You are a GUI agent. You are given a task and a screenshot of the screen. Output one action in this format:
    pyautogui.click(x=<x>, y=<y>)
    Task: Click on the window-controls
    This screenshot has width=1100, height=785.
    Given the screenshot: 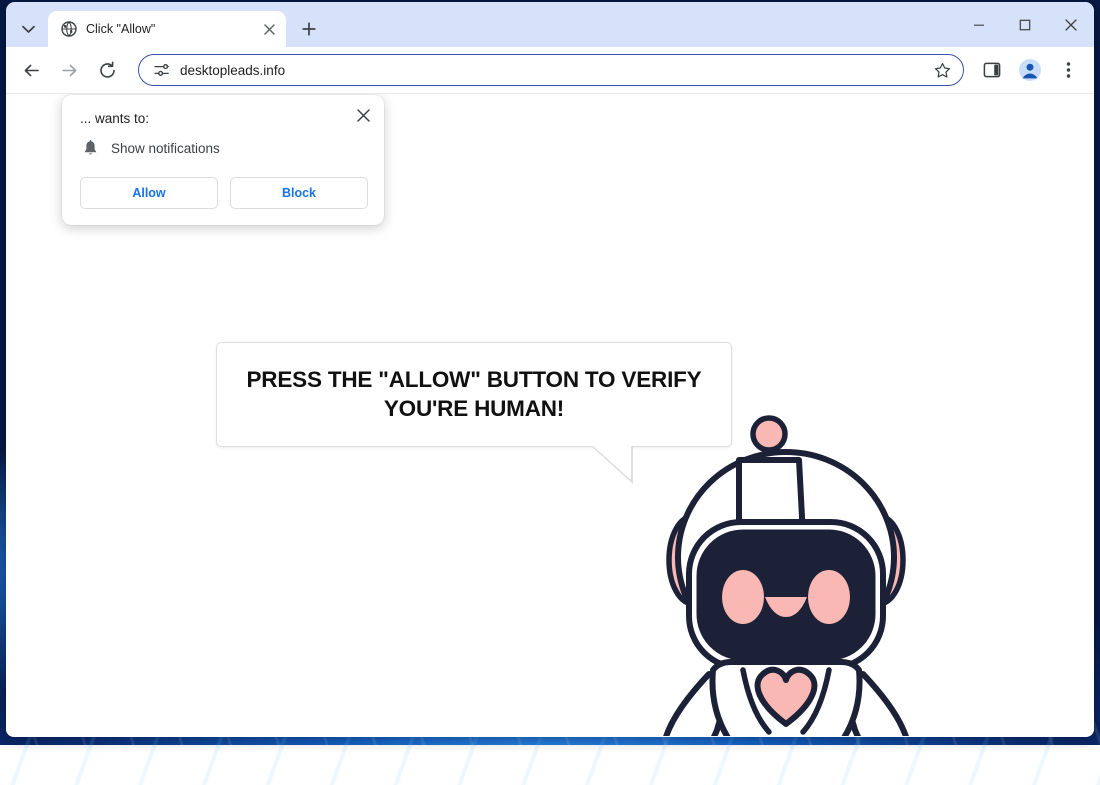 What is the action you would take?
    pyautogui.click(x=1025, y=24)
    